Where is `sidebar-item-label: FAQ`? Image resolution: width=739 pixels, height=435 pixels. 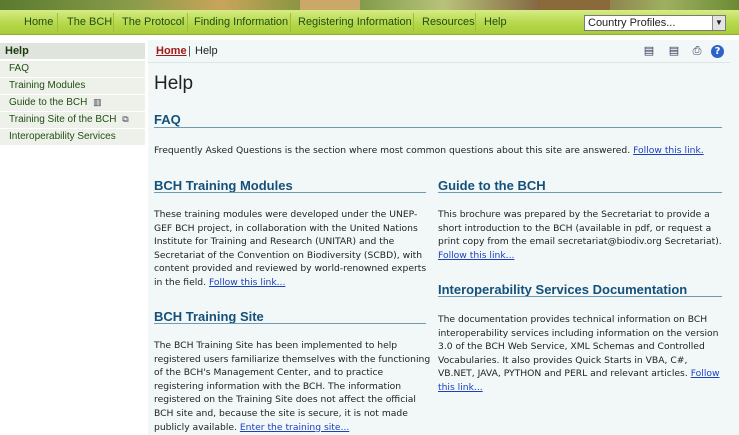
sidebar-item-label: FAQ is located at coordinates (19, 68).